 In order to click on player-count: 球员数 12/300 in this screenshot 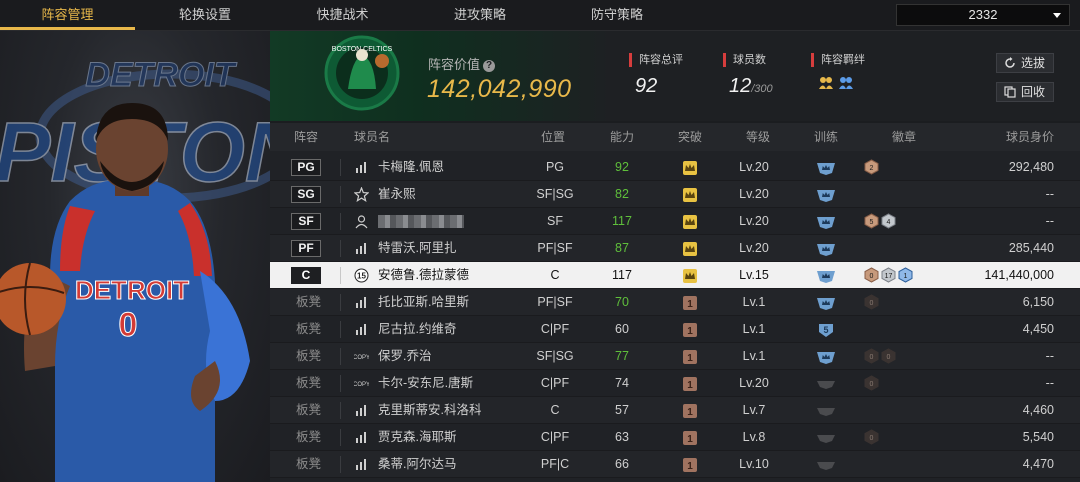, I will do `click(748, 75)`.